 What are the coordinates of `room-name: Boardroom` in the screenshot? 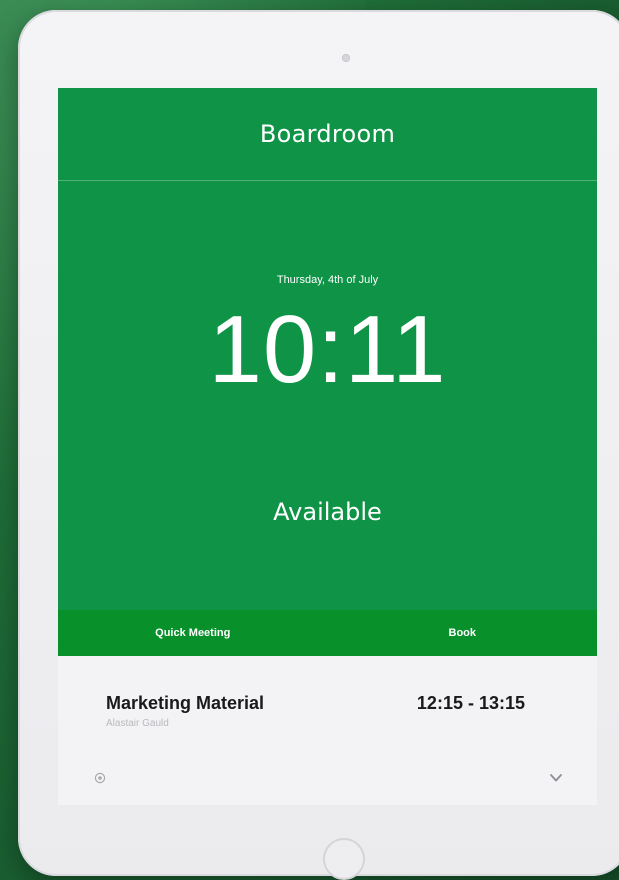 It's located at (327, 134).